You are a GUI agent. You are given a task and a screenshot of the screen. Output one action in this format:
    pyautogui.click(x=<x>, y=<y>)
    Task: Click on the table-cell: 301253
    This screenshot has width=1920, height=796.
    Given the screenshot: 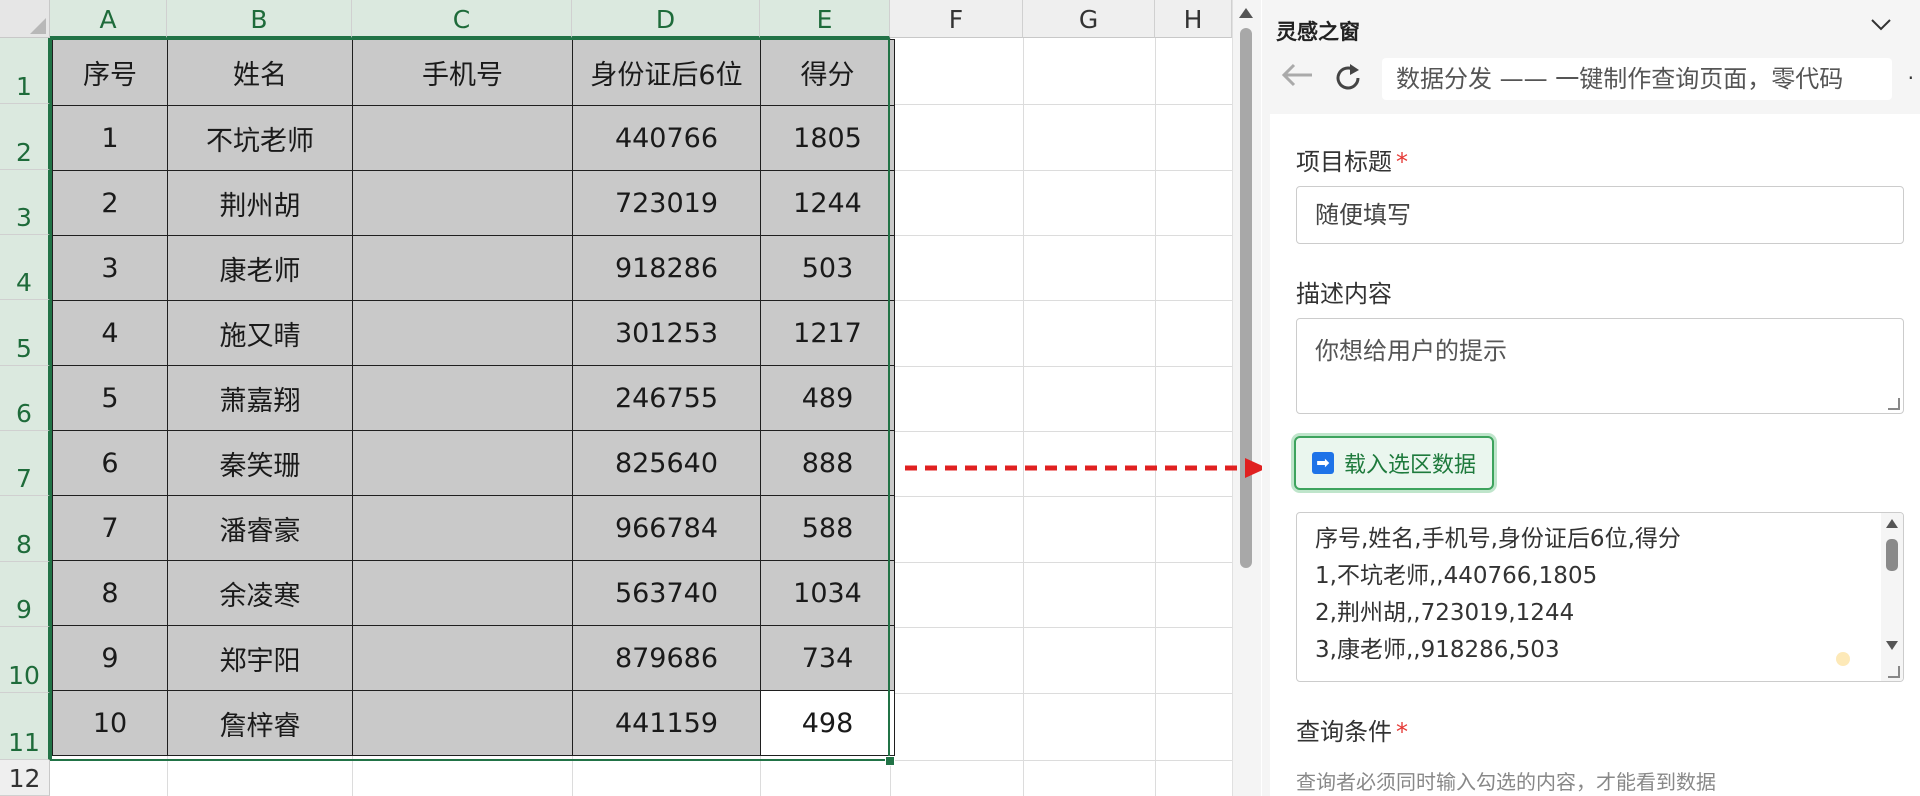 What is the action you would take?
    pyautogui.click(x=666, y=333)
    